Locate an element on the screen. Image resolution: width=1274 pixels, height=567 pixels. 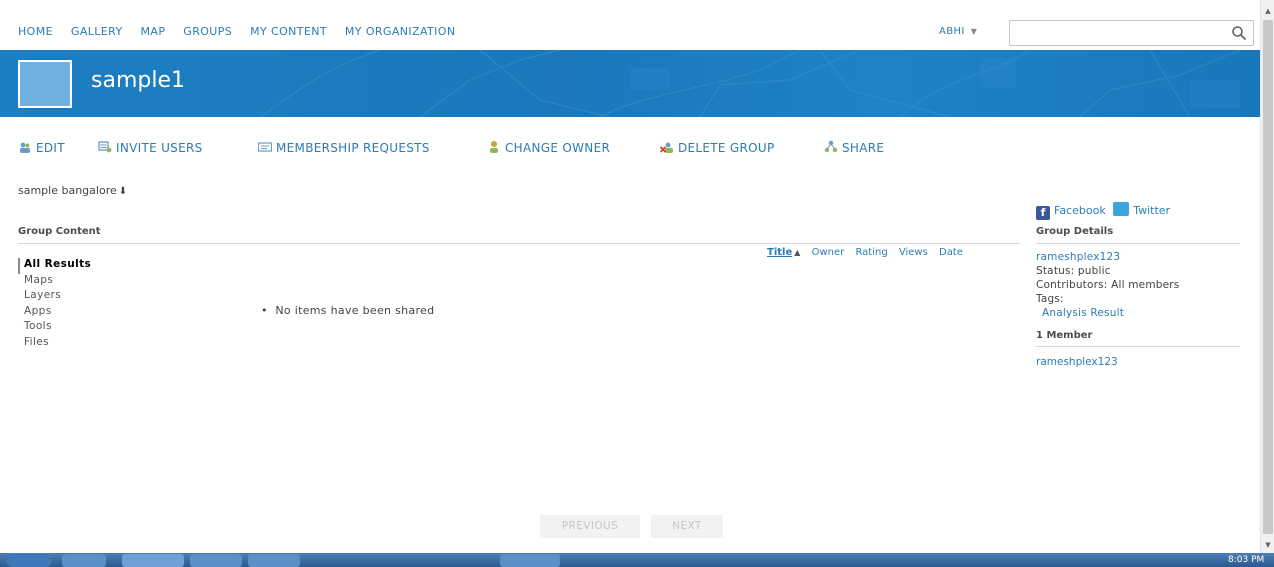
invite-users-button: INVITE USERS is located at coordinates (150, 147).